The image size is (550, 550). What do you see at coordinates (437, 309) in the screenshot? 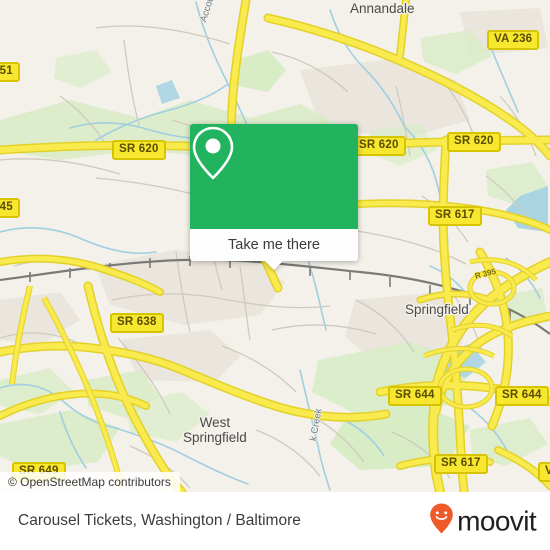
I see `place-label-springfield: Springfield` at bounding box center [437, 309].